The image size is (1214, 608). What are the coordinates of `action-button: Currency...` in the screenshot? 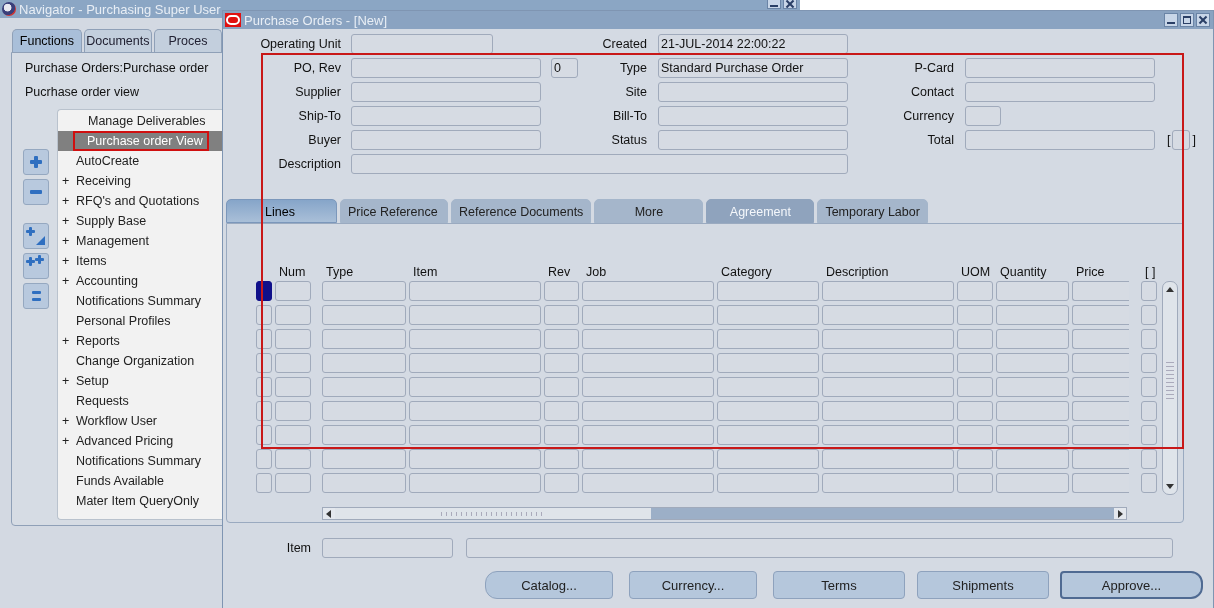 It's located at (693, 585).